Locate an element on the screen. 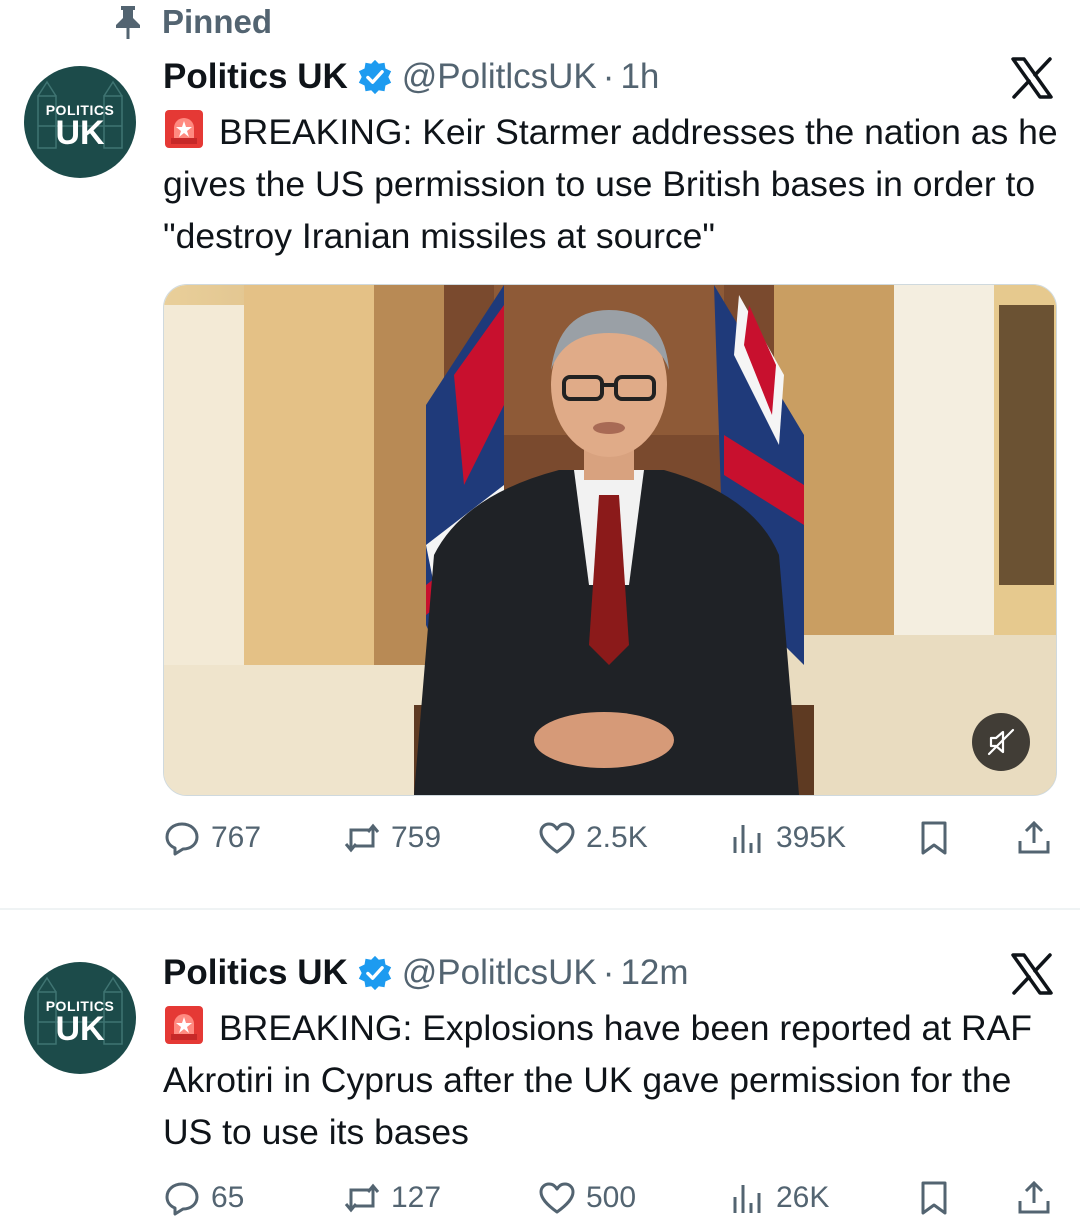  tweet-divider is located at coordinates (540, 909).